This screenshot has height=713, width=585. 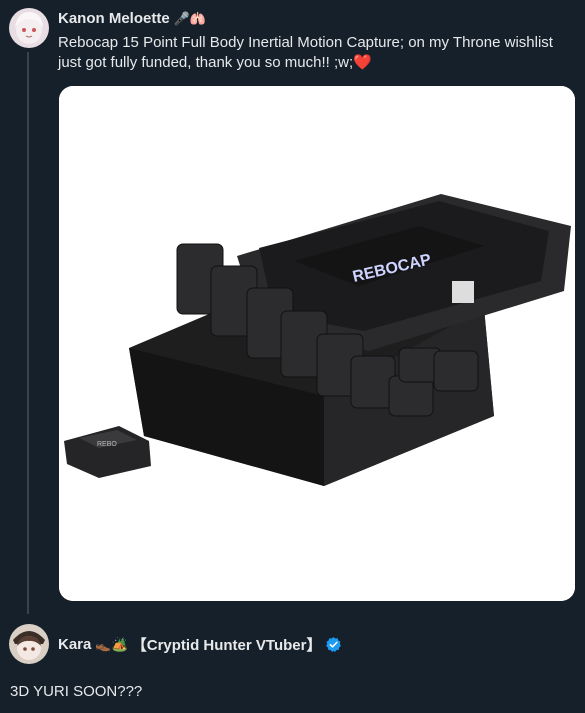 I want to click on author-name-row: Kara 👞🏕️ 【Cryptid Hunter VTuber】, so click(x=200, y=644).